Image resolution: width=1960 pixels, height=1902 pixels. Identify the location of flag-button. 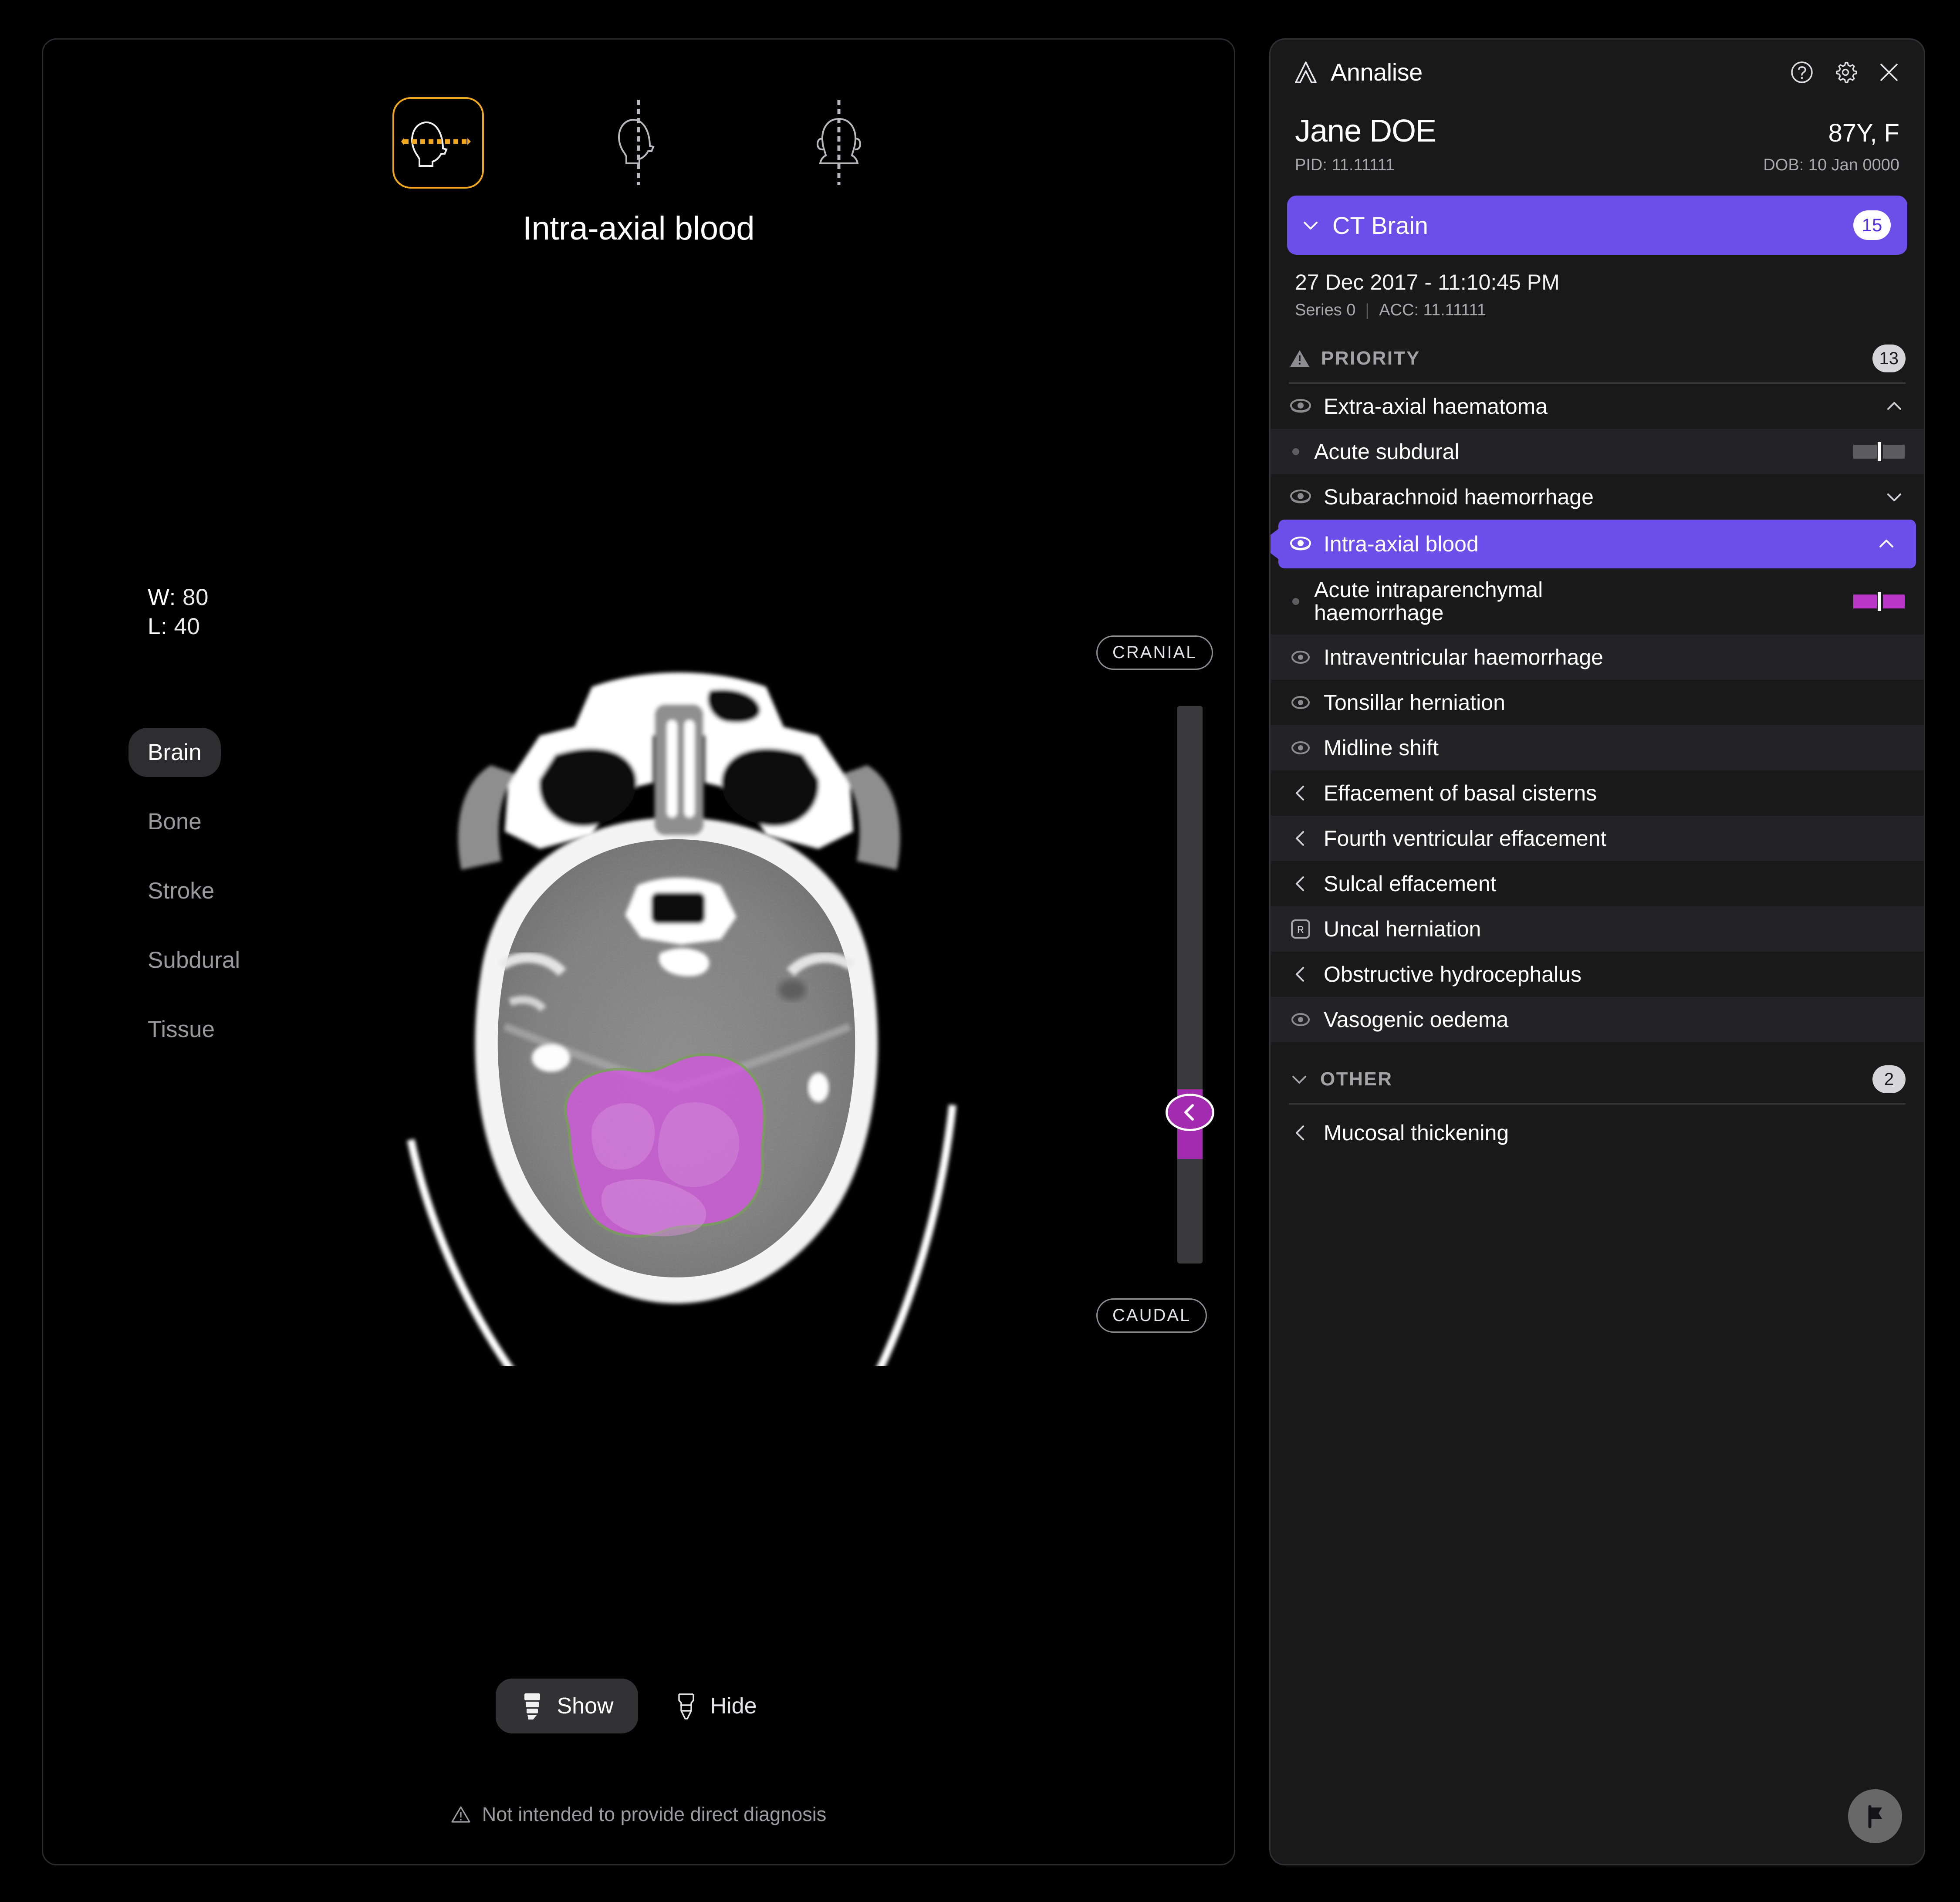
(1875, 1816).